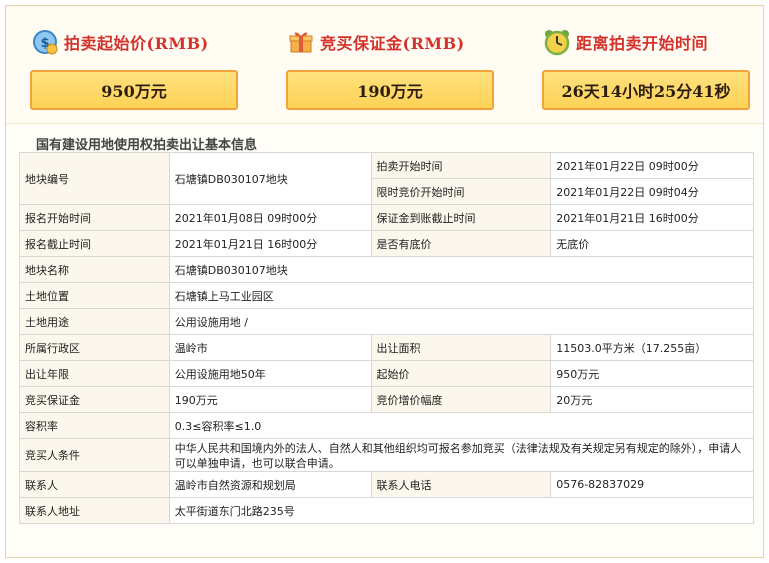 The width and height of the screenshot is (769, 563). I want to click on deposit-value: 190万元, so click(390, 90).